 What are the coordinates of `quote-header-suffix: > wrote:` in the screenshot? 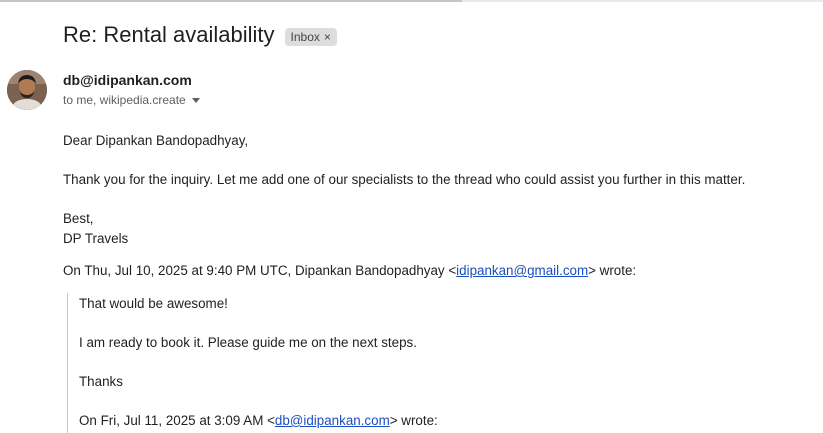 It's located at (612, 270).